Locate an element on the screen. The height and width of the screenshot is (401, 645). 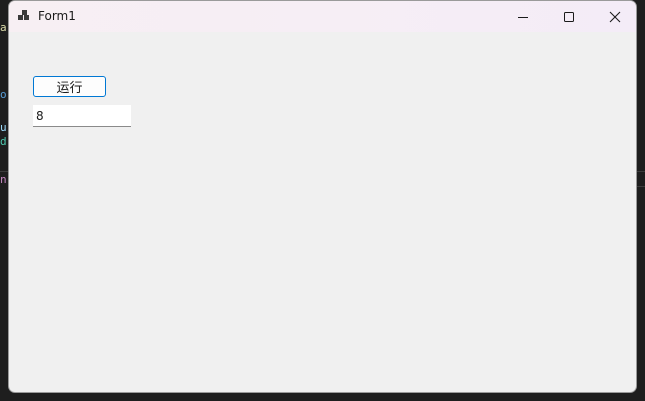
minimize-icon is located at coordinates (523, 17).